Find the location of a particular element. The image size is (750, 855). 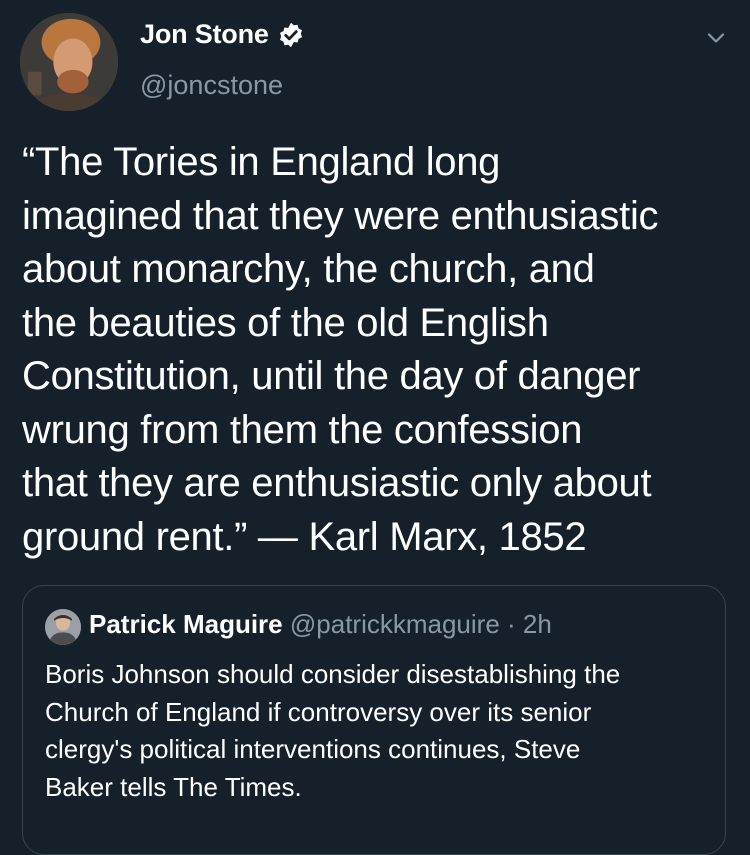

quoted-tweet-time: 2h is located at coordinates (537, 624).